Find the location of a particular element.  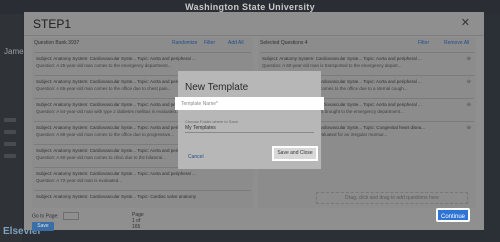

continue-button: Continue is located at coordinates (453, 215).